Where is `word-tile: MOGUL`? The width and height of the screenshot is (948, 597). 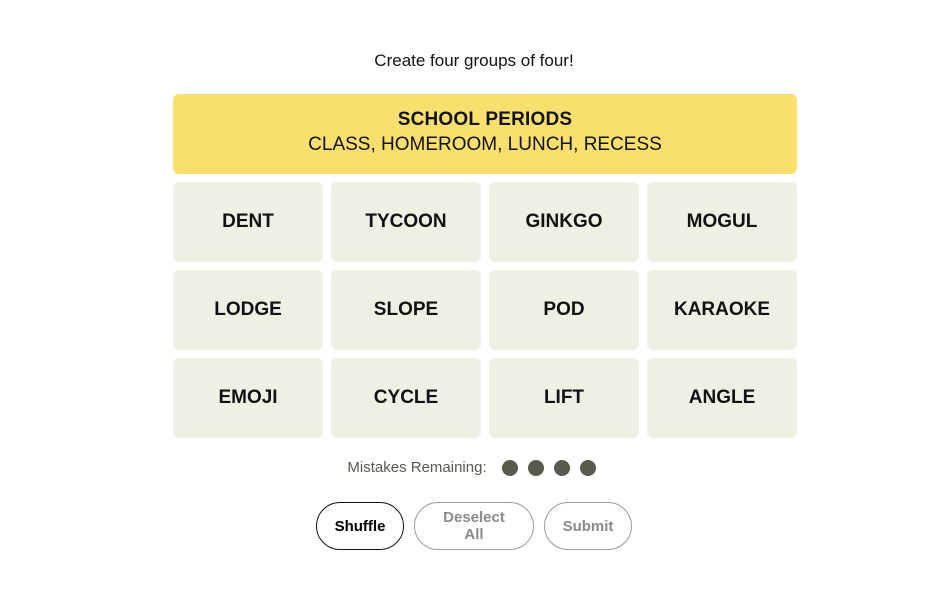
word-tile: MOGUL is located at coordinates (722, 222).